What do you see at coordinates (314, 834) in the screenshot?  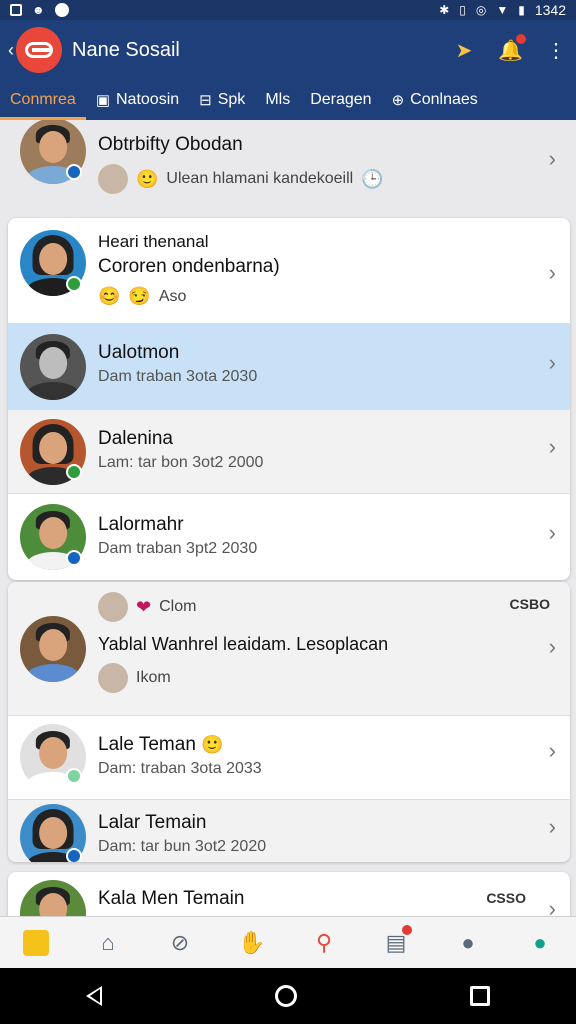 I see `item-text: Lalar Temain Dam: tar bun 3ot2 2020` at bounding box center [314, 834].